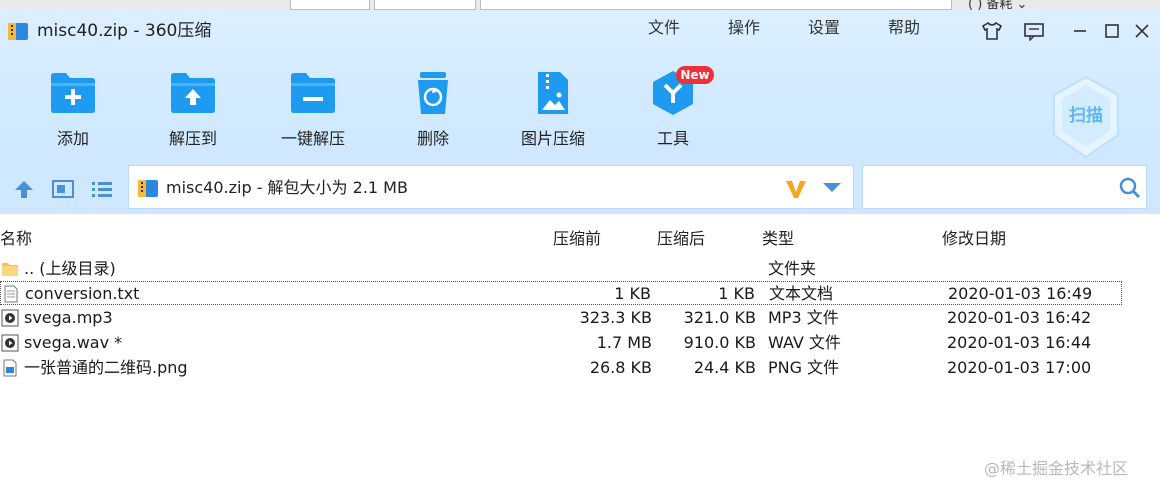  What do you see at coordinates (804, 367) in the screenshot?
I see `file-type: PNG 文件` at bounding box center [804, 367].